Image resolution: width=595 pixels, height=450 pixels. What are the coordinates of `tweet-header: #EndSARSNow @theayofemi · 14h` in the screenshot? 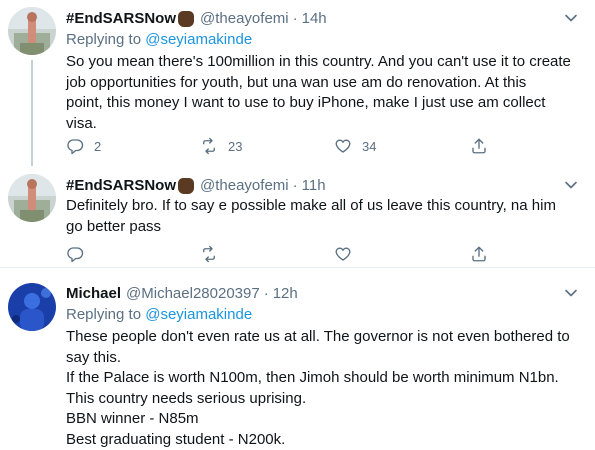 It's located at (196, 18).